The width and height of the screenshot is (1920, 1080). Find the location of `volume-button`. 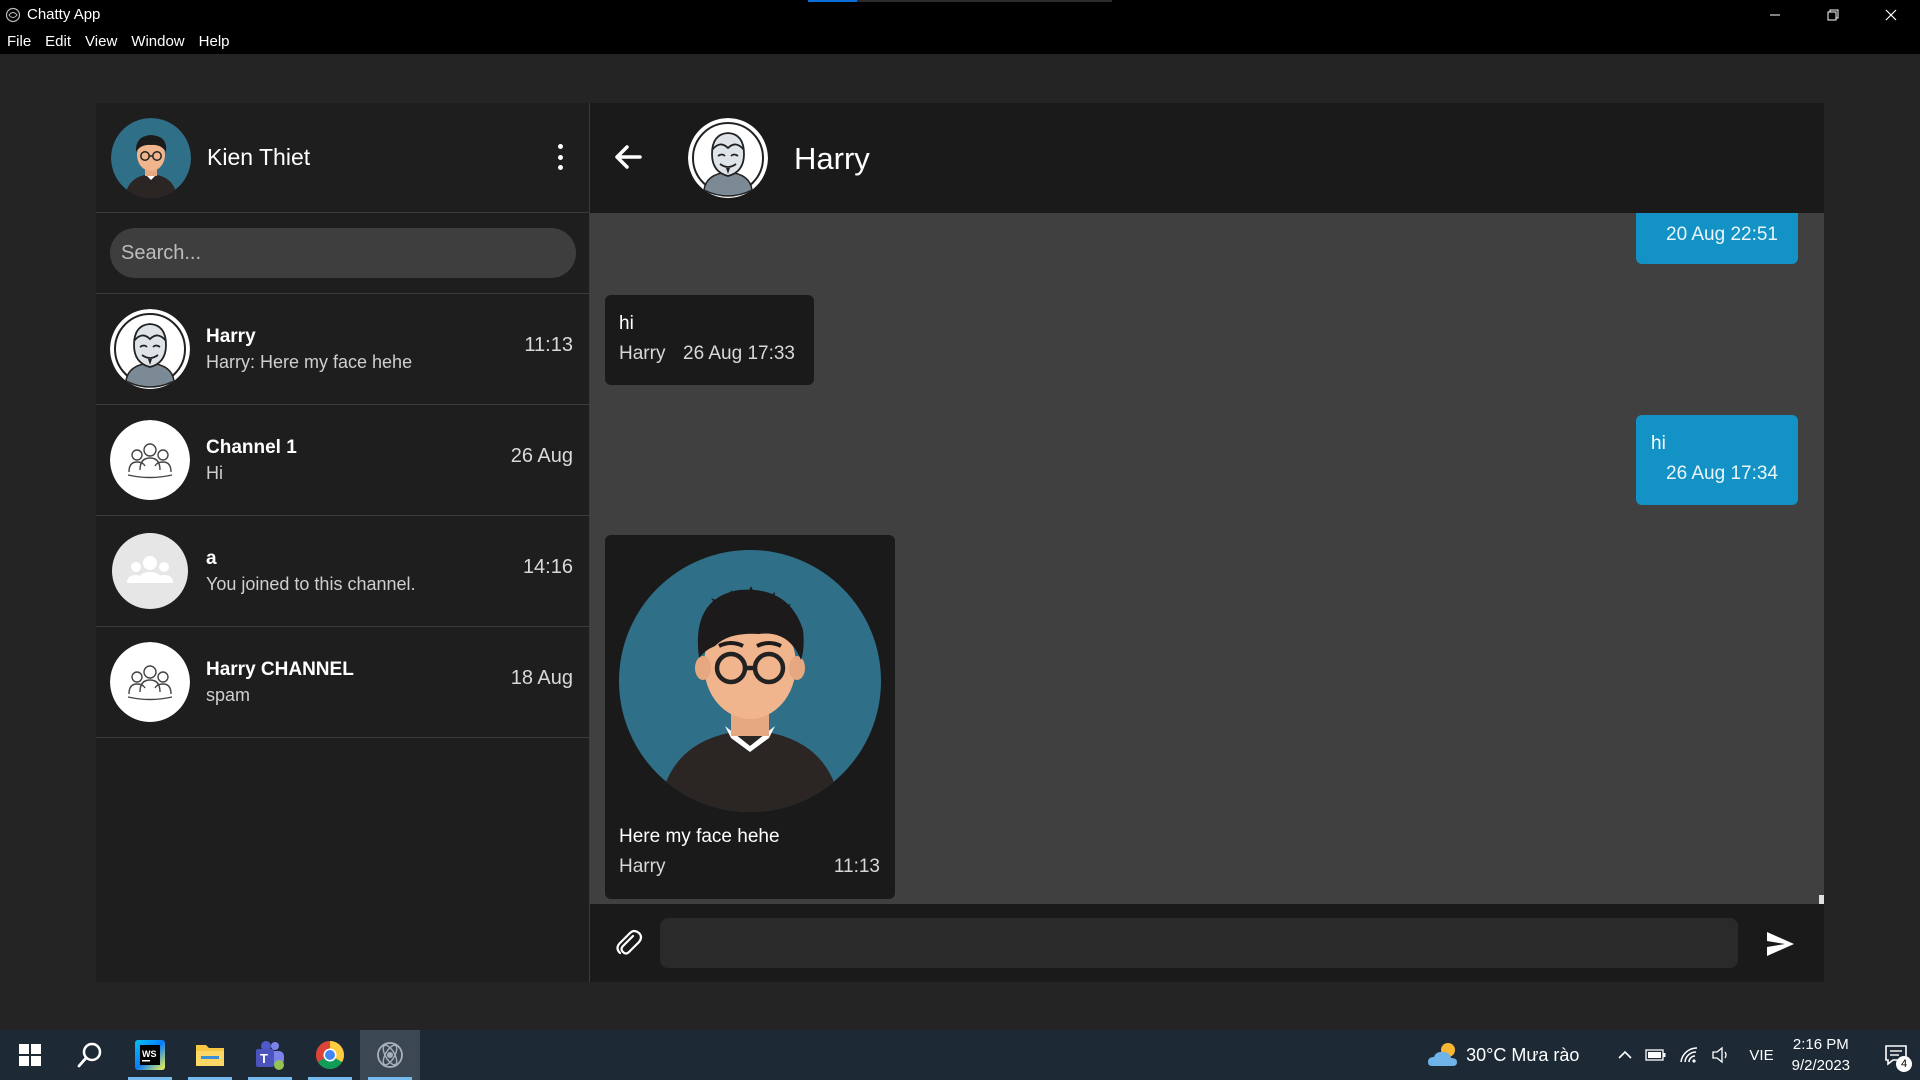

volume-button is located at coordinates (1721, 1055).